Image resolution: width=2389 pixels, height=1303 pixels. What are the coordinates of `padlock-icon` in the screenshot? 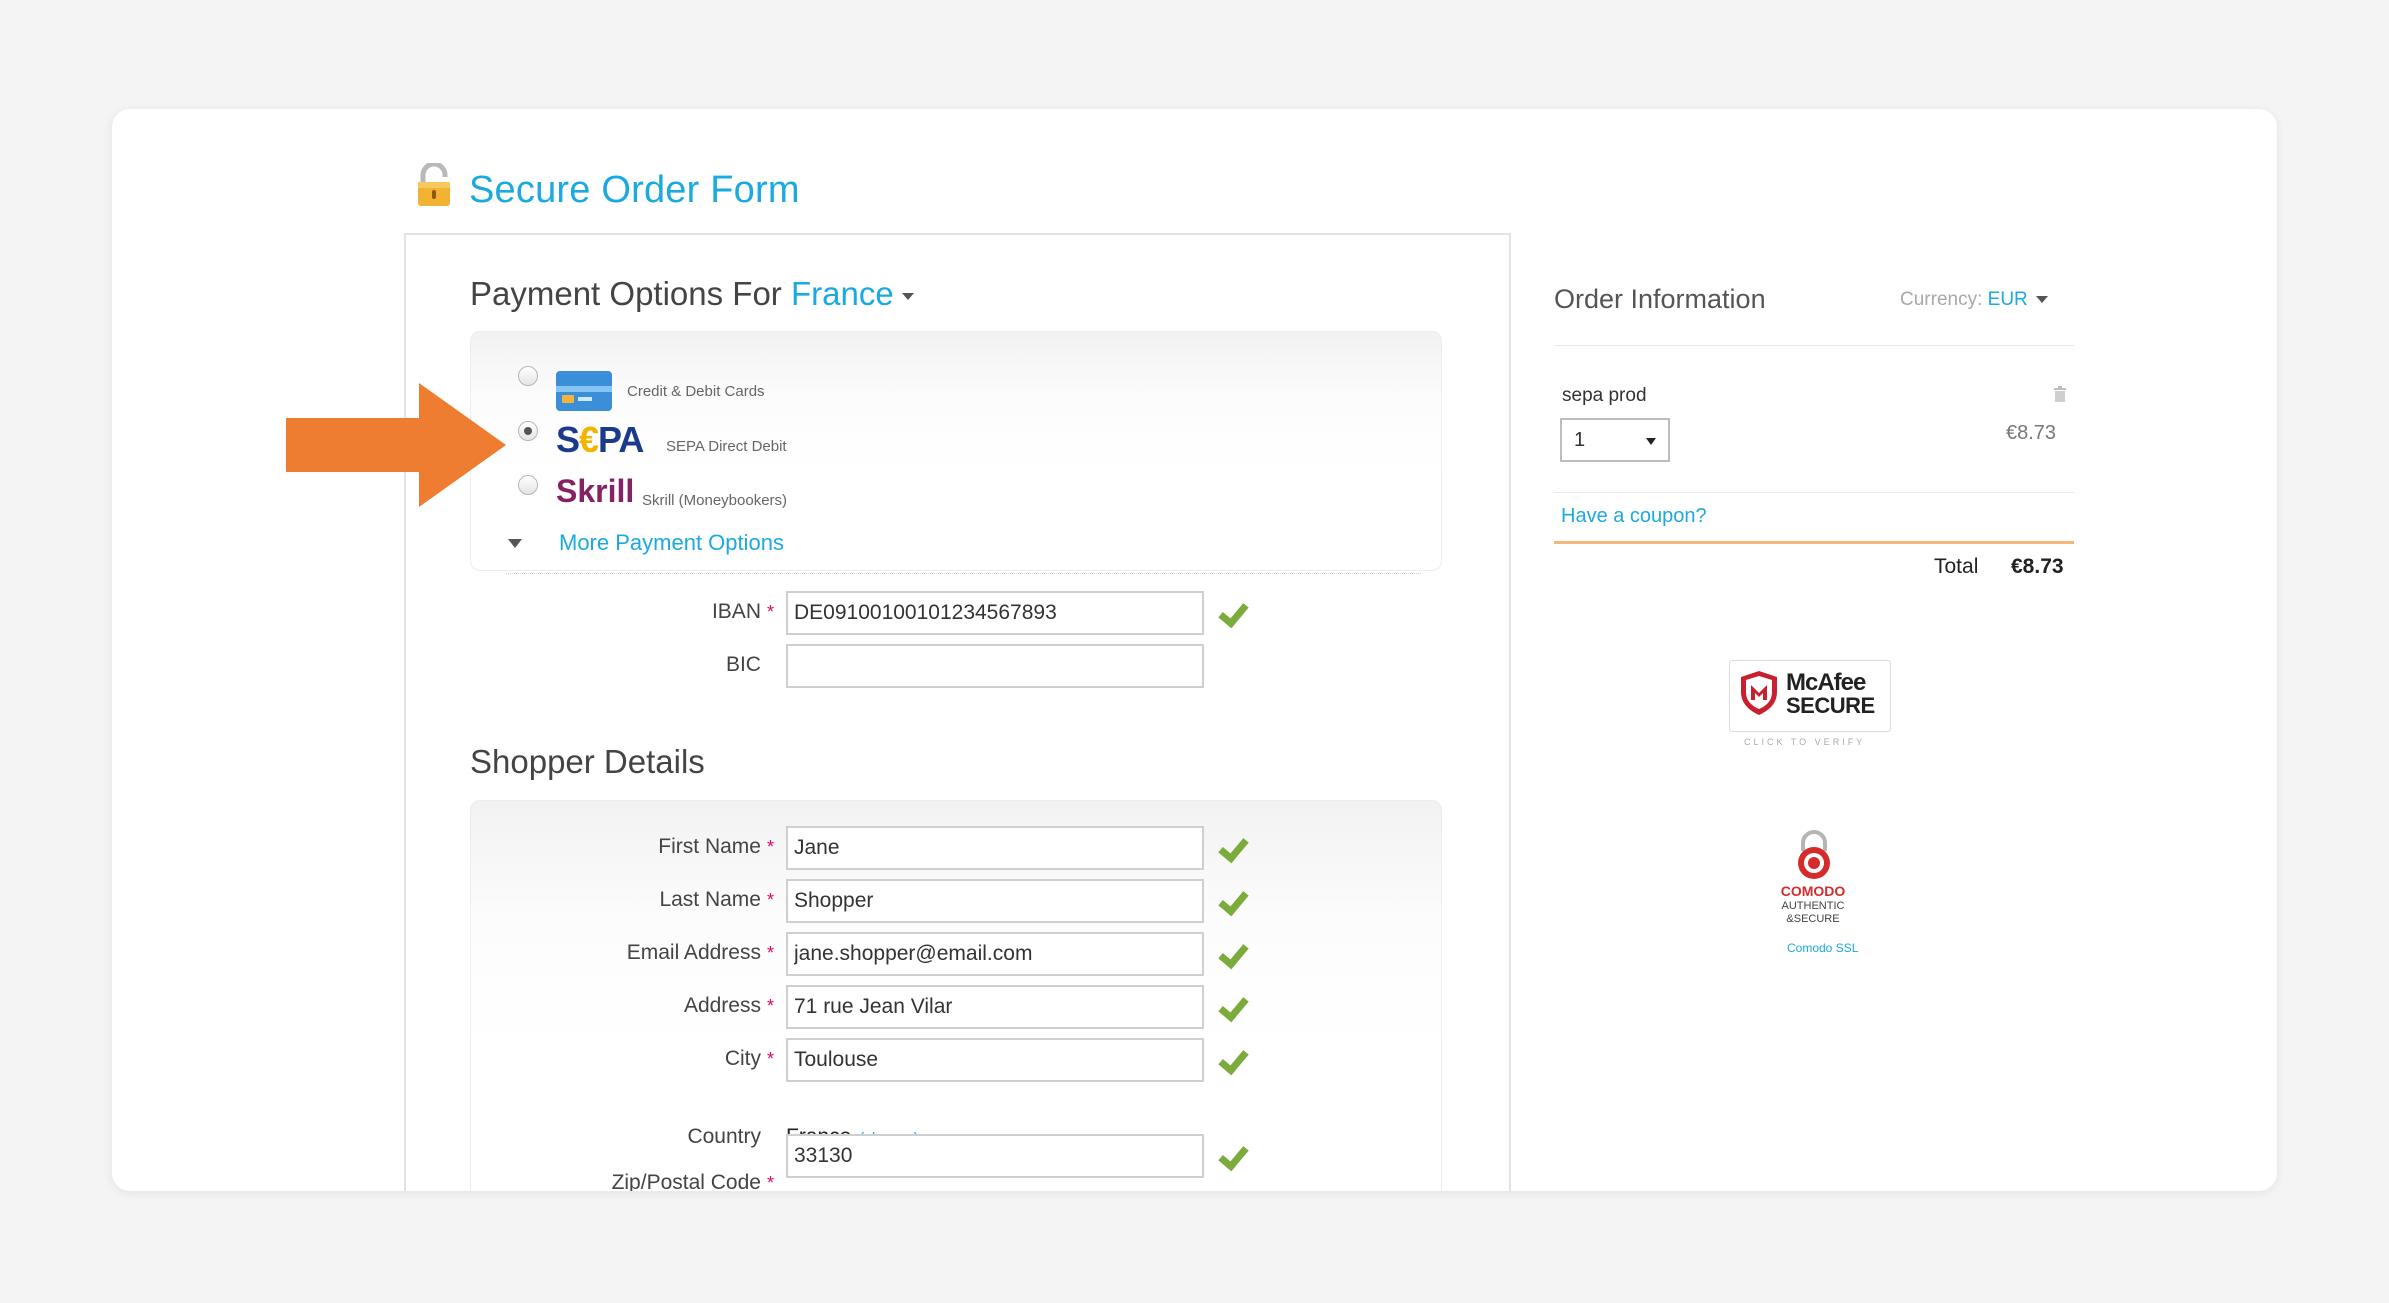 It's located at (434, 184).